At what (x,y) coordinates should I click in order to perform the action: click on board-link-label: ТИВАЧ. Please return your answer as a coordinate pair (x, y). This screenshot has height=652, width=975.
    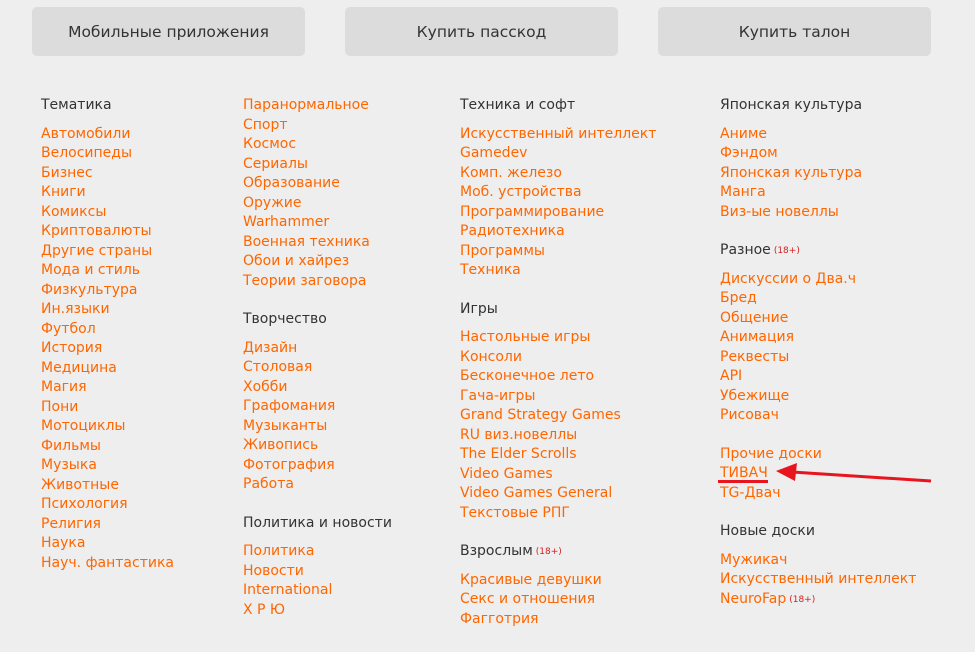
    Looking at the image, I should click on (744, 473).